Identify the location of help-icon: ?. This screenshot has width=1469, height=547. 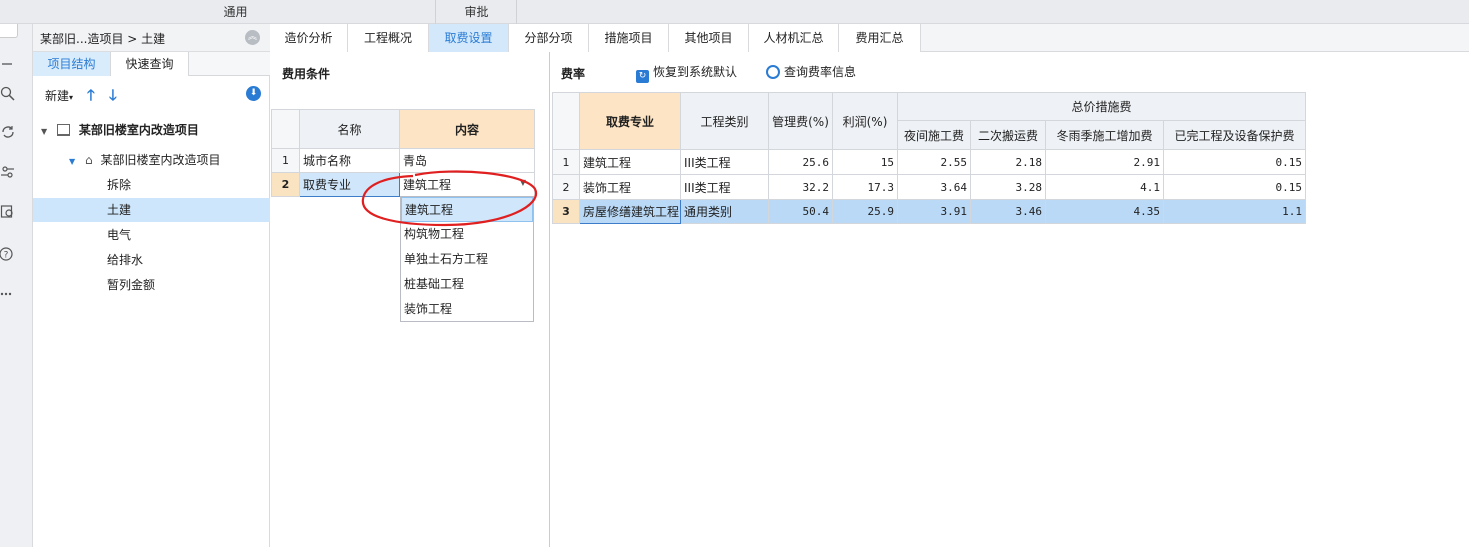
(8, 254).